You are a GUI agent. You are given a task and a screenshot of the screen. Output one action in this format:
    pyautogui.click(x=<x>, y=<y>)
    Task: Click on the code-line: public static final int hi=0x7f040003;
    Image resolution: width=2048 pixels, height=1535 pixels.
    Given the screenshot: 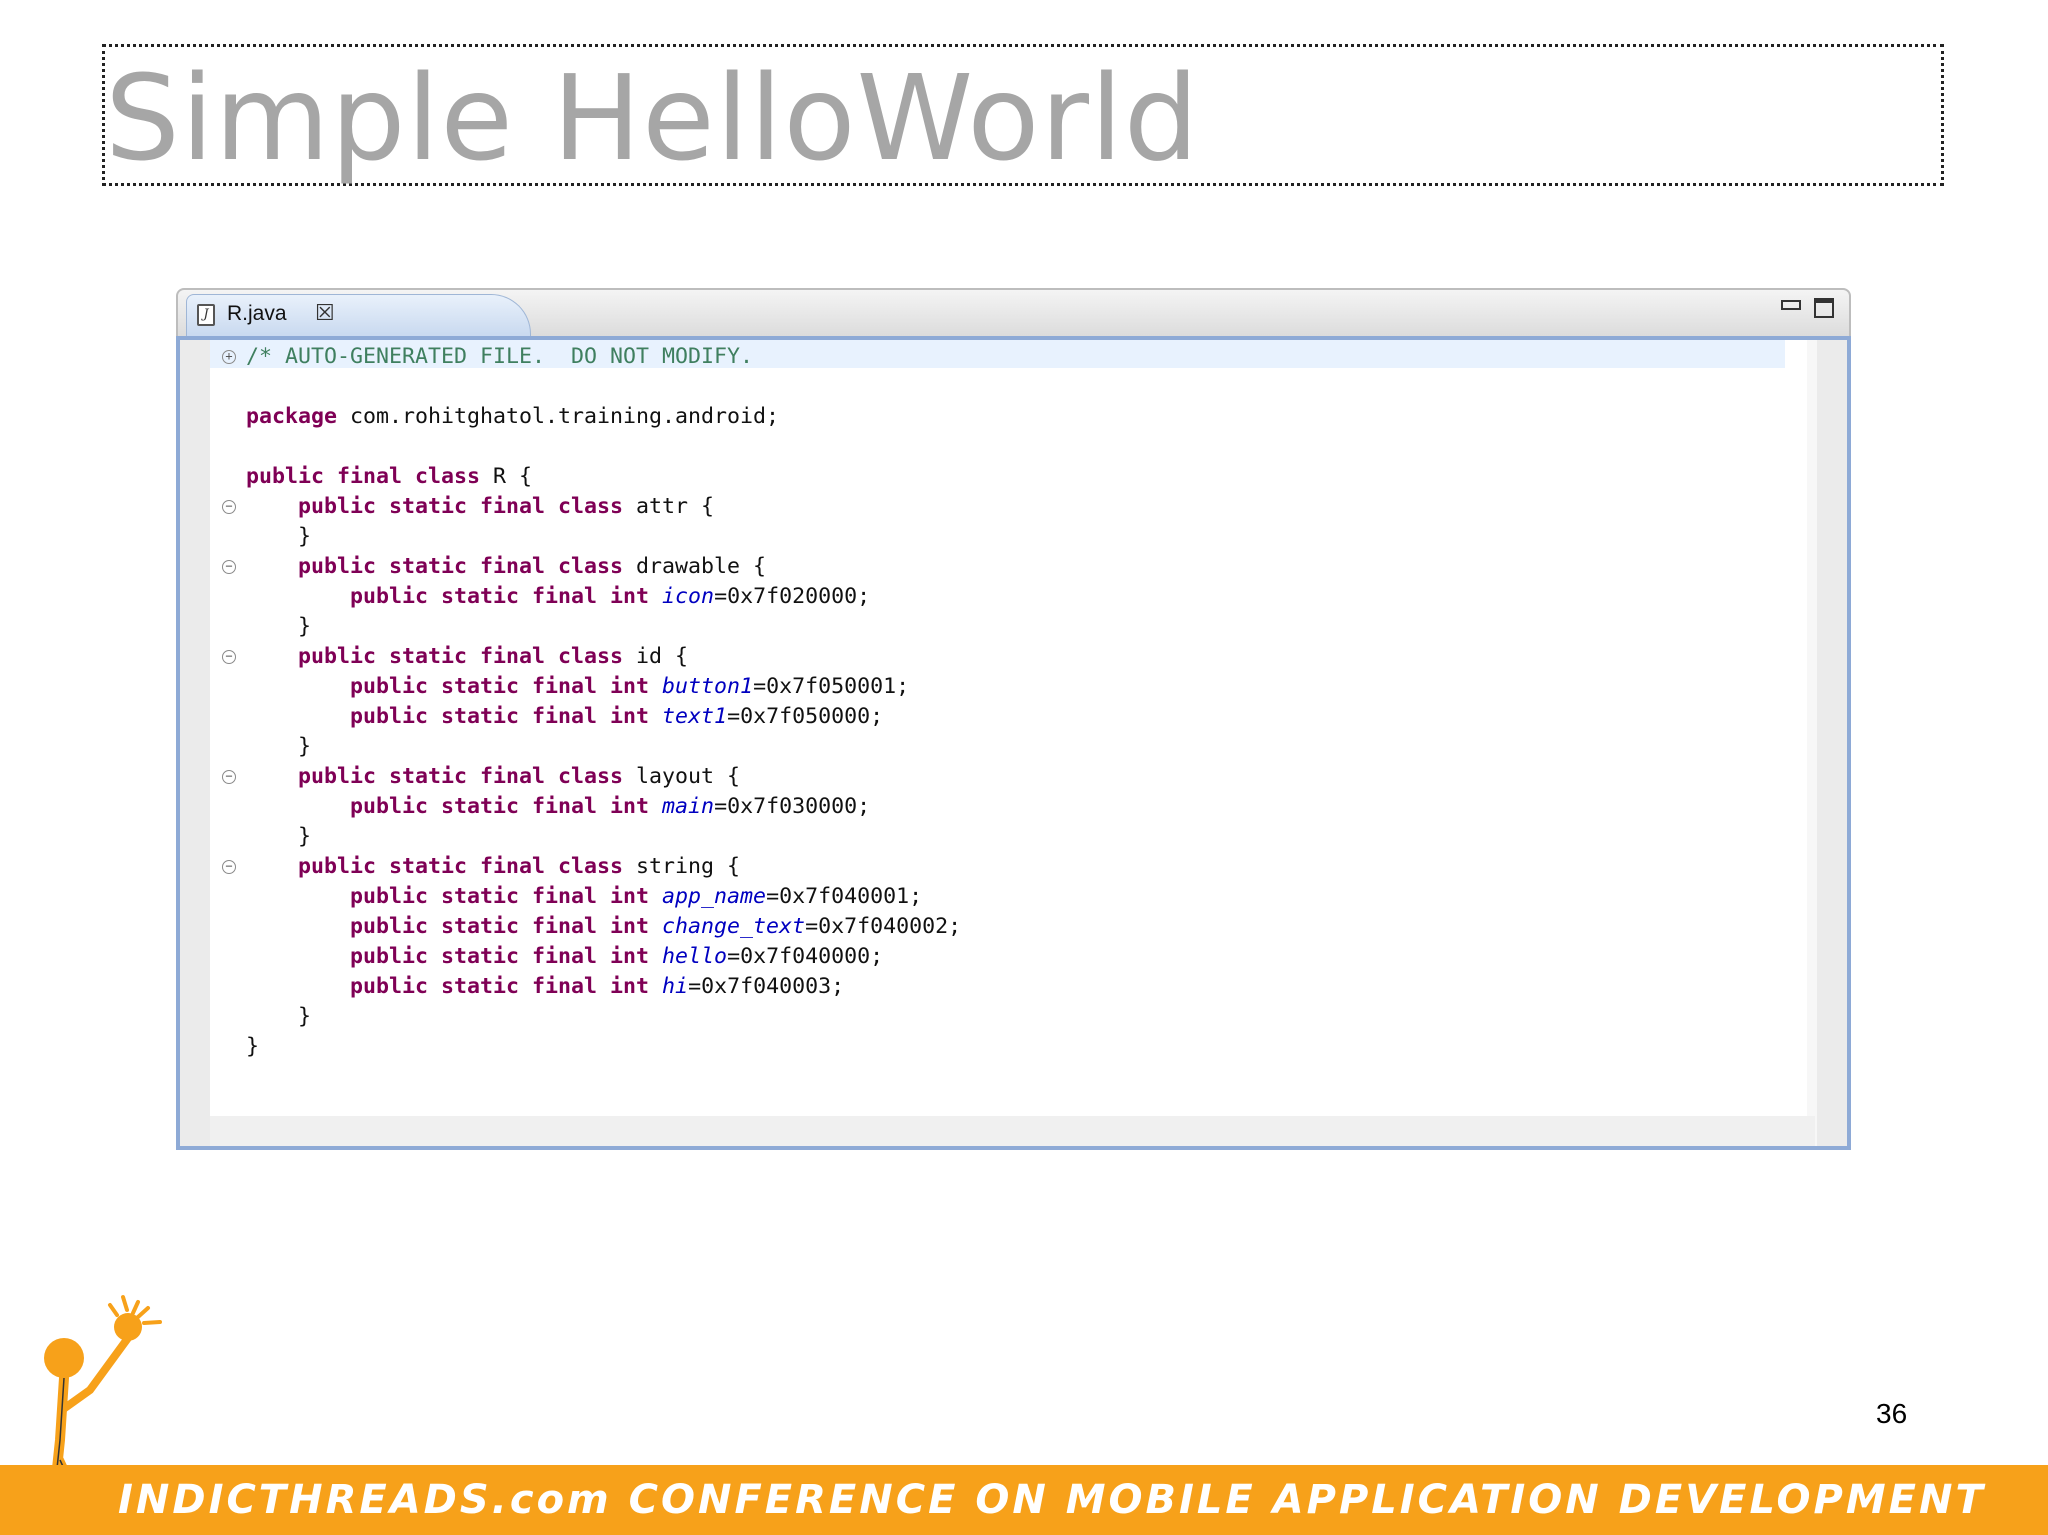 What is the action you would take?
    pyautogui.click(x=603, y=987)
    